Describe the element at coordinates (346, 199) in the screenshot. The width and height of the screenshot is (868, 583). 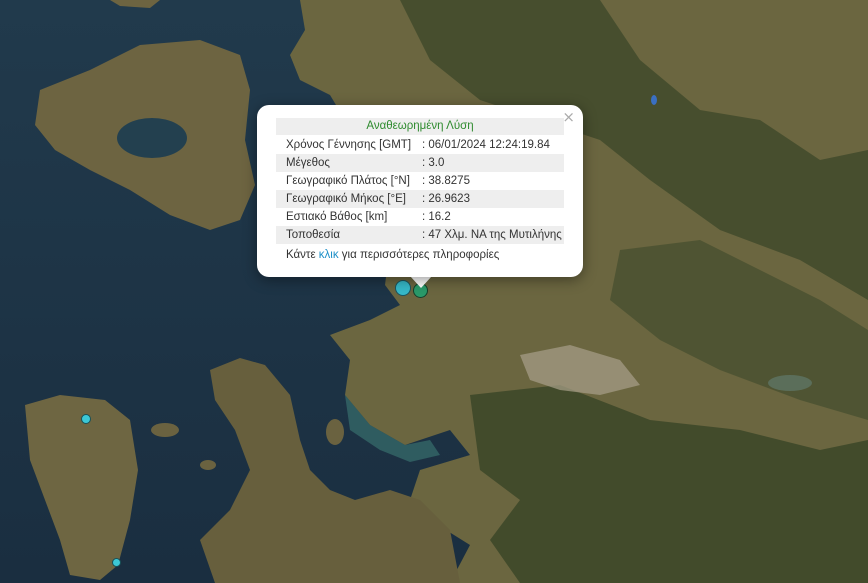
I see `row-label: Γεωγραφικό Μήκος [°E]` at that location.